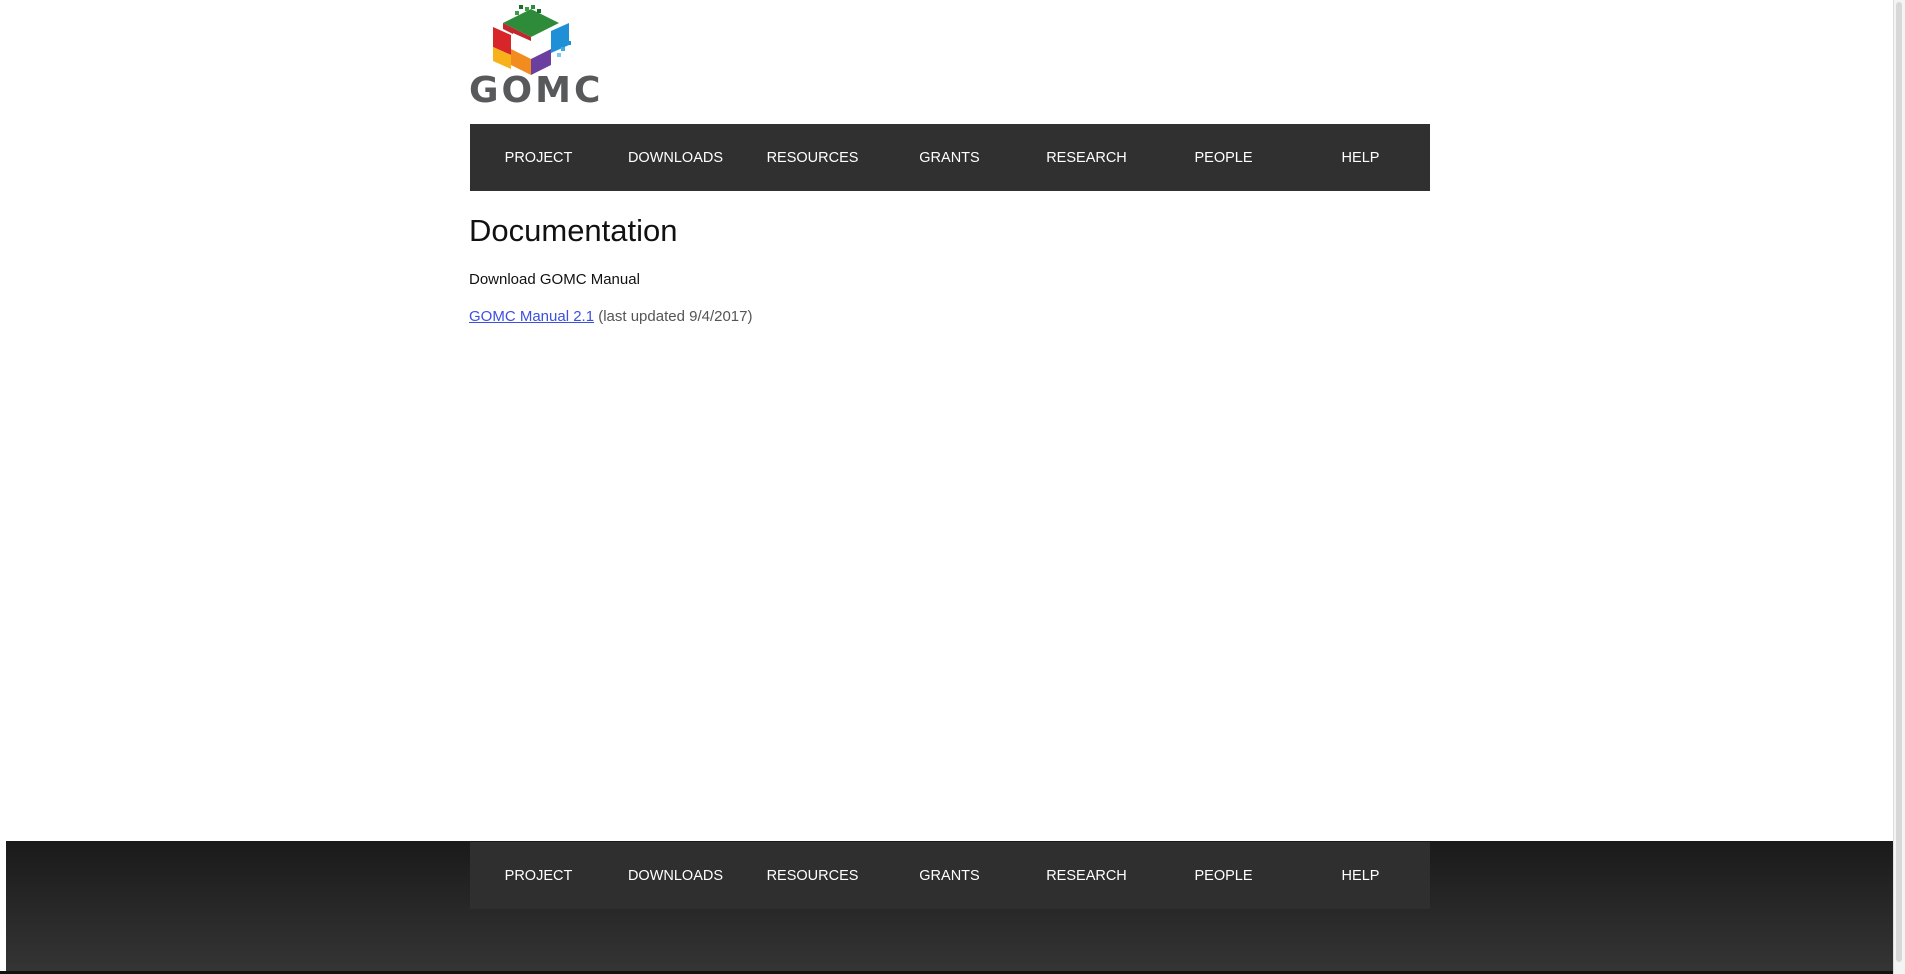 The image size is (1905, 974). Describe the element at coordinates (675, 876) in the screenshot. I see `footer-nav-item-downloads: DOWNLOADS` at that location.